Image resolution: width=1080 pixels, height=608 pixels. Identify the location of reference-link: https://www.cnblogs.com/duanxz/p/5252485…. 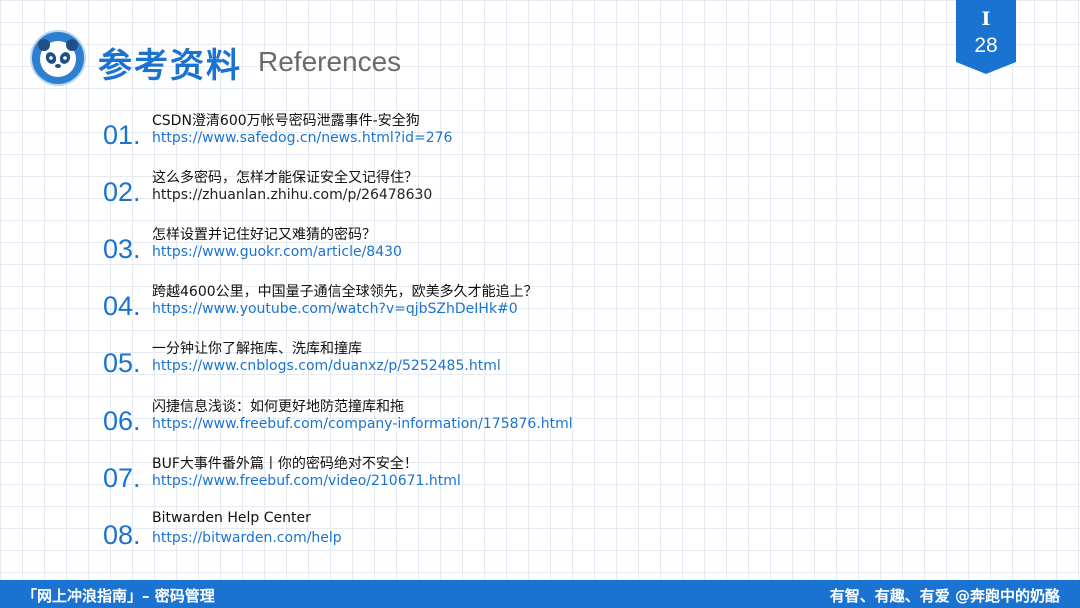
(326, 366).